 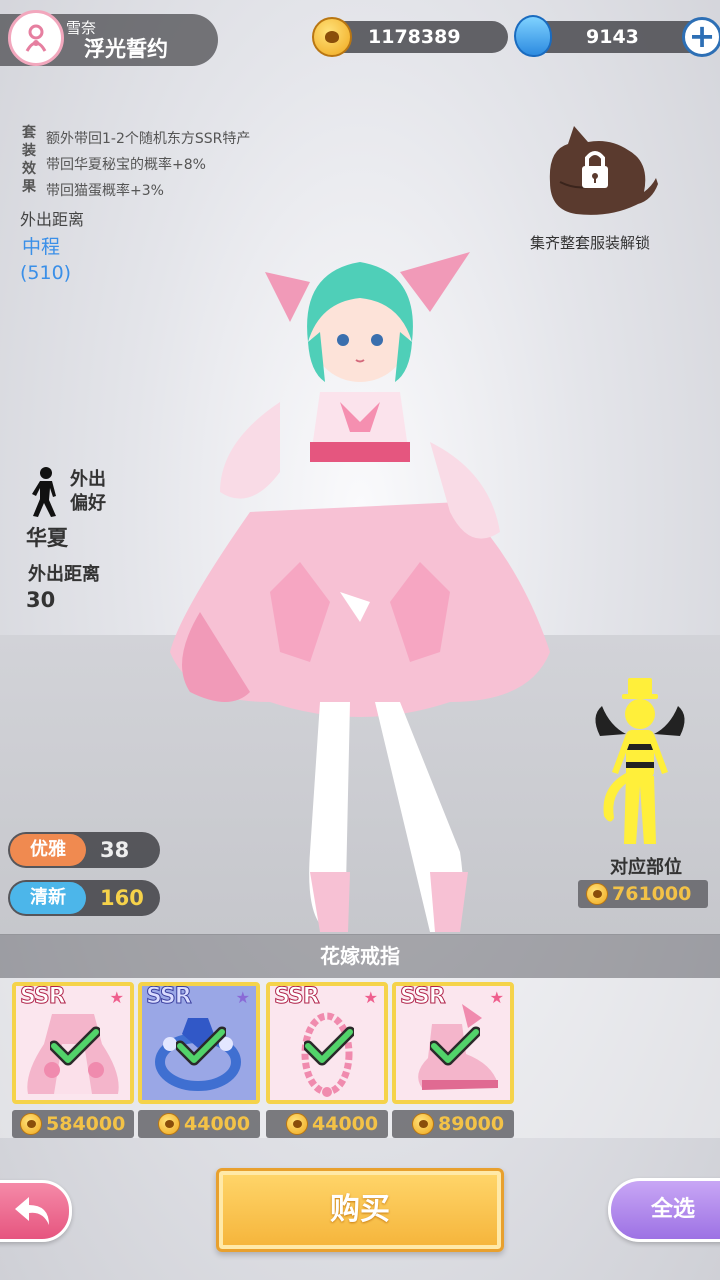 I want to click on item-card-dress: SSR ★, so click(x=73, y=1043).